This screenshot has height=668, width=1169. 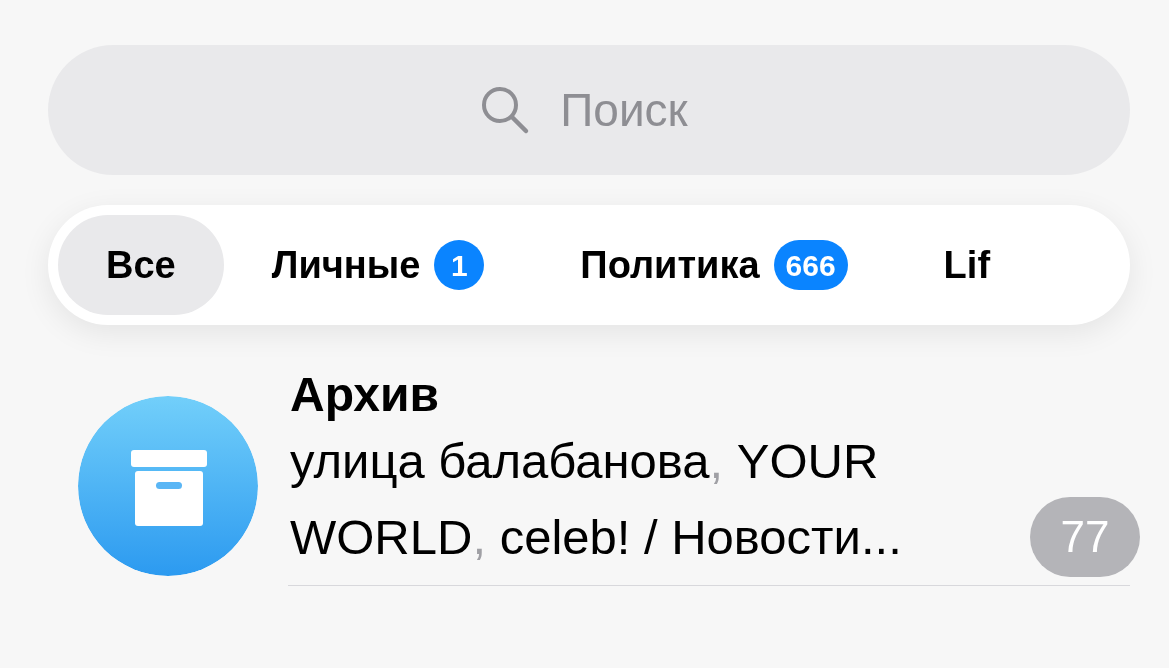 I want to click on unread-count: 666, so click(x=810, y=265).